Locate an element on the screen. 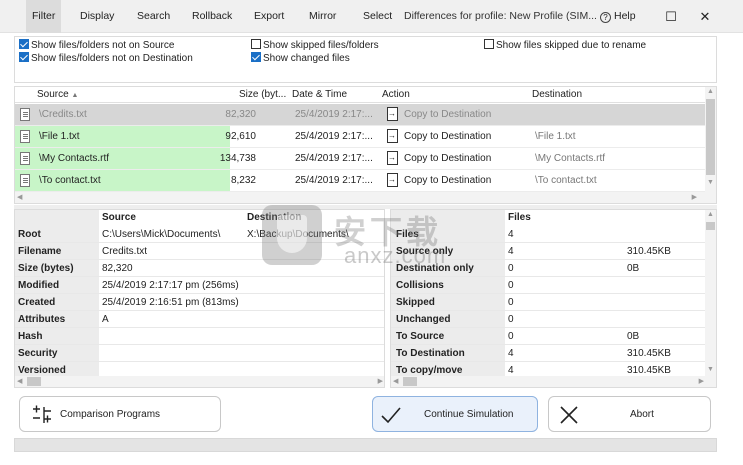 This screenshot has height=465, width=743. properties-header-destination: Destination is located at coordinates (274, 217).